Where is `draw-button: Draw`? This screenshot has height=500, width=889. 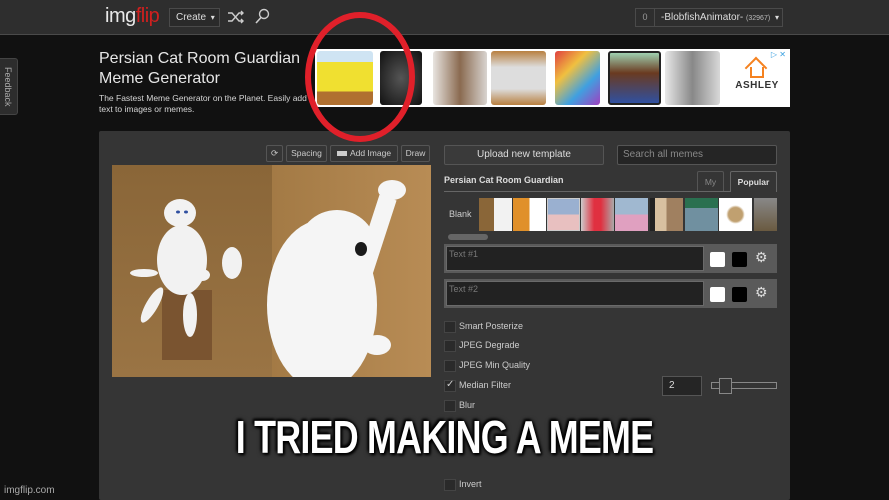 draw-button: Draw is located at coordinates (415, 153).